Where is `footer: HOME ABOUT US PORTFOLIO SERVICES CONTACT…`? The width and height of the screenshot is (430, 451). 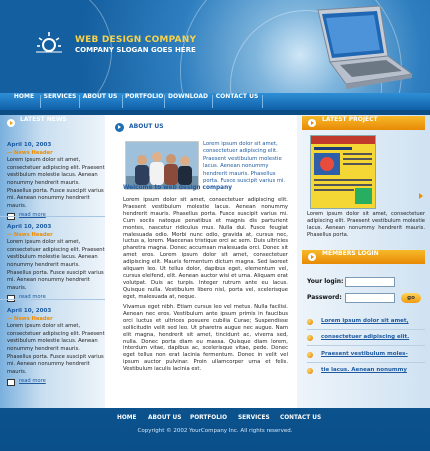 footer: HOME ABOUT US PORTFOLIO SERVICES CONTACT… is located at coordinates (215, 429).